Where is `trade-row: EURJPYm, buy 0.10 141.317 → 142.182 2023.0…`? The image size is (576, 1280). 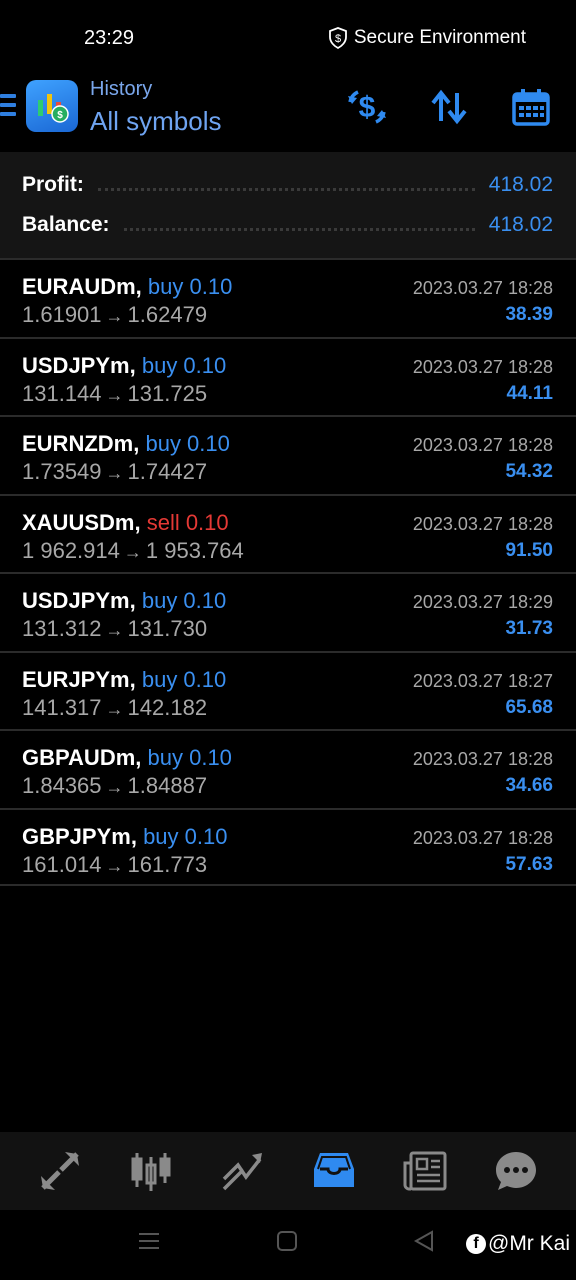
trade-row: EURJPYm, buy 0.10 141.317 → 142.182 2023.0… is located at coordinates (288, 690).